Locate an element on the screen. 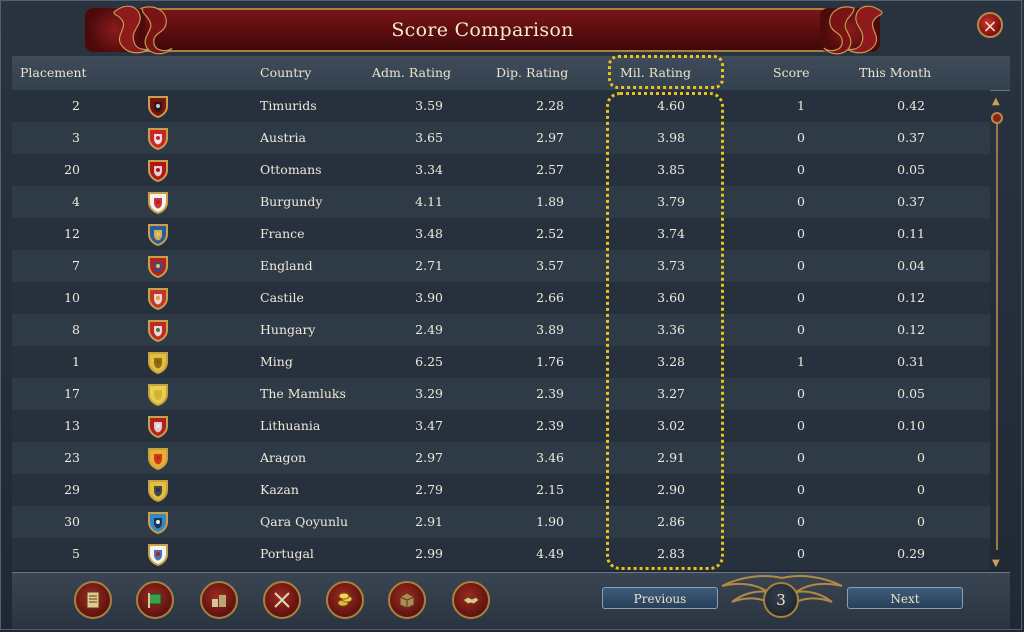  buildings-button is located at coordinates (219, 600).